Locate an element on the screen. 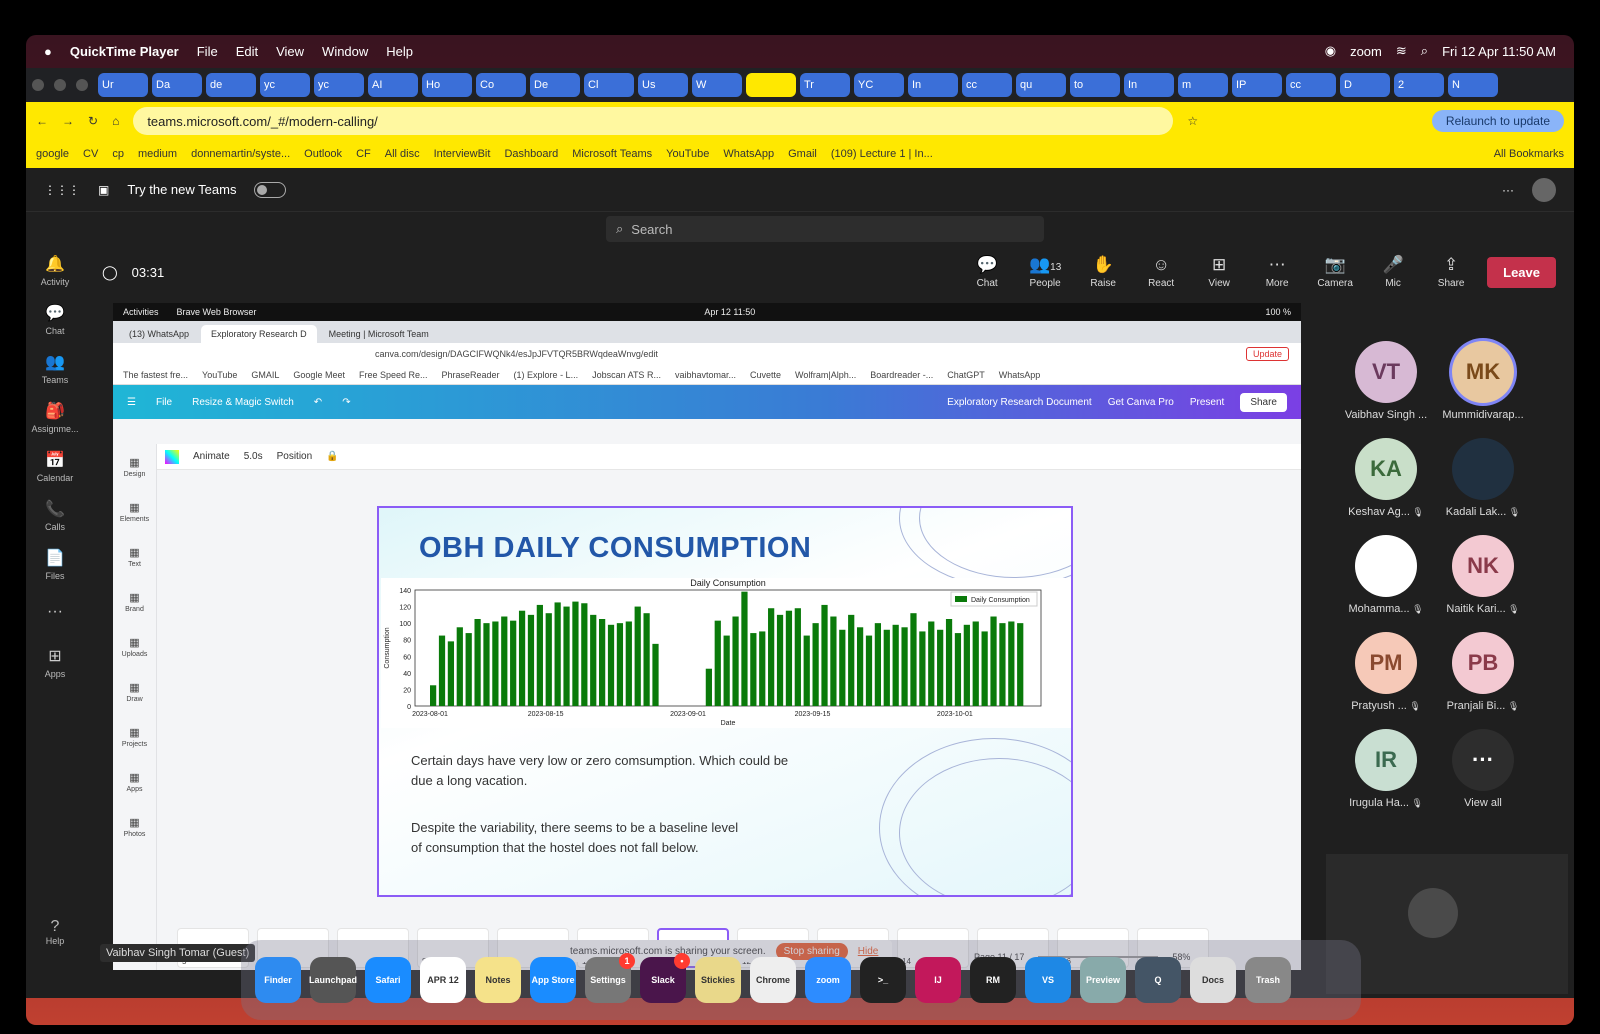 This screenshot has height=1034, width=1600. dock-chrome: Chrome is located at coordinates (773, 980).